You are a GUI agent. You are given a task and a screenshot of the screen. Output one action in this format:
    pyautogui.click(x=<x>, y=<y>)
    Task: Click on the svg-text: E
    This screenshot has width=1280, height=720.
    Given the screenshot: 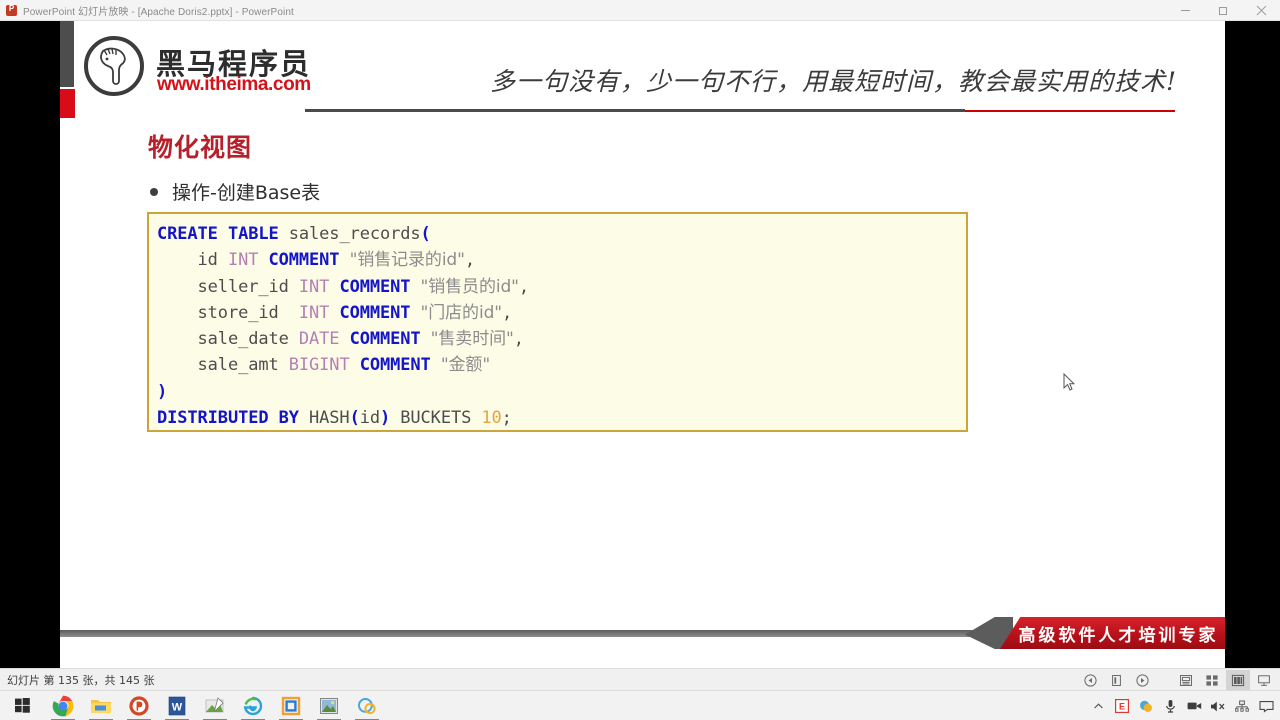 What is the action you would take?
    pyautogui.click(x=1122, y=707)
    